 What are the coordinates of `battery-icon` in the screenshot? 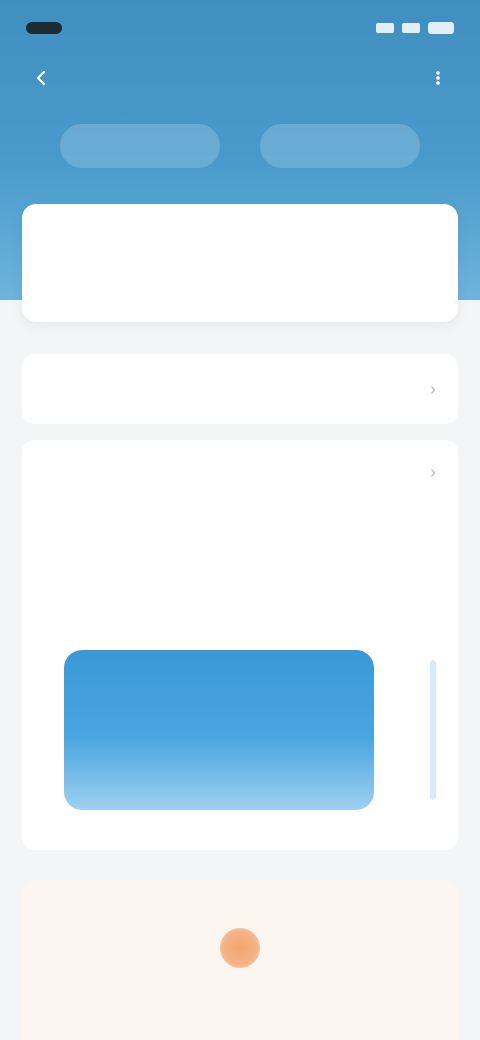 It's located at (441, 28).